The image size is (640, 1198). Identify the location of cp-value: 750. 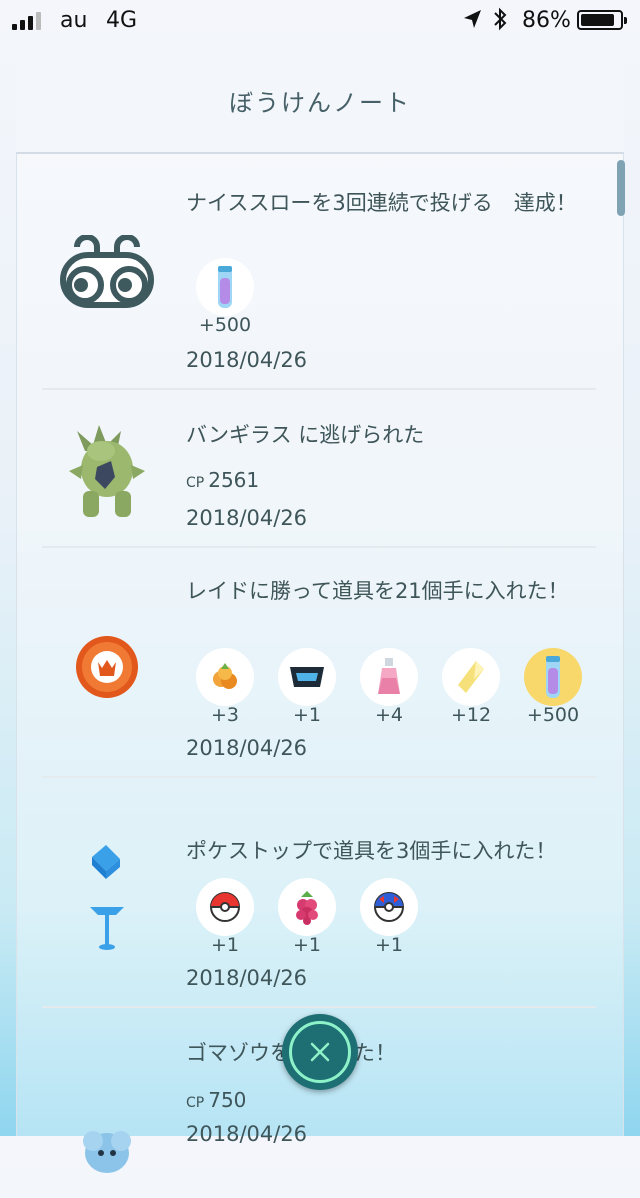
(227, 1100).